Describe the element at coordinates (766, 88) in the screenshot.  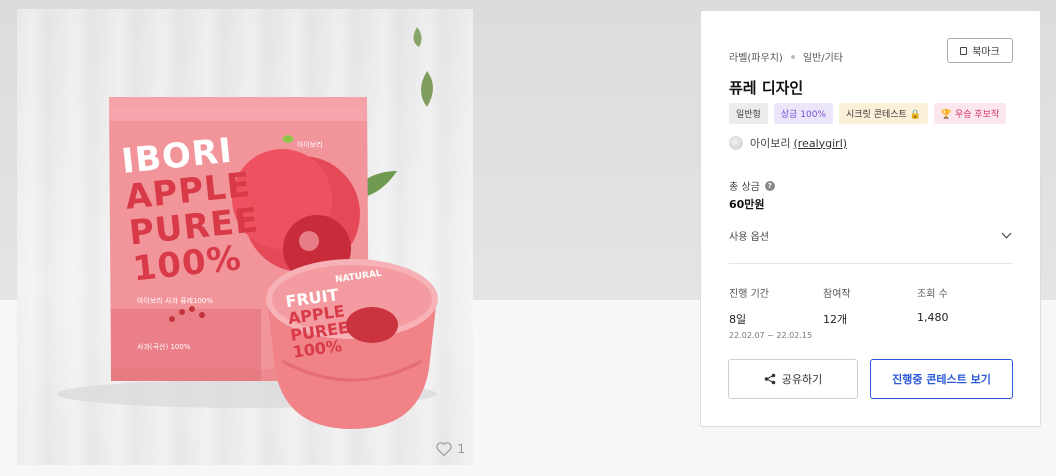
I see `page-title: 퓨레 디자인` at that location.